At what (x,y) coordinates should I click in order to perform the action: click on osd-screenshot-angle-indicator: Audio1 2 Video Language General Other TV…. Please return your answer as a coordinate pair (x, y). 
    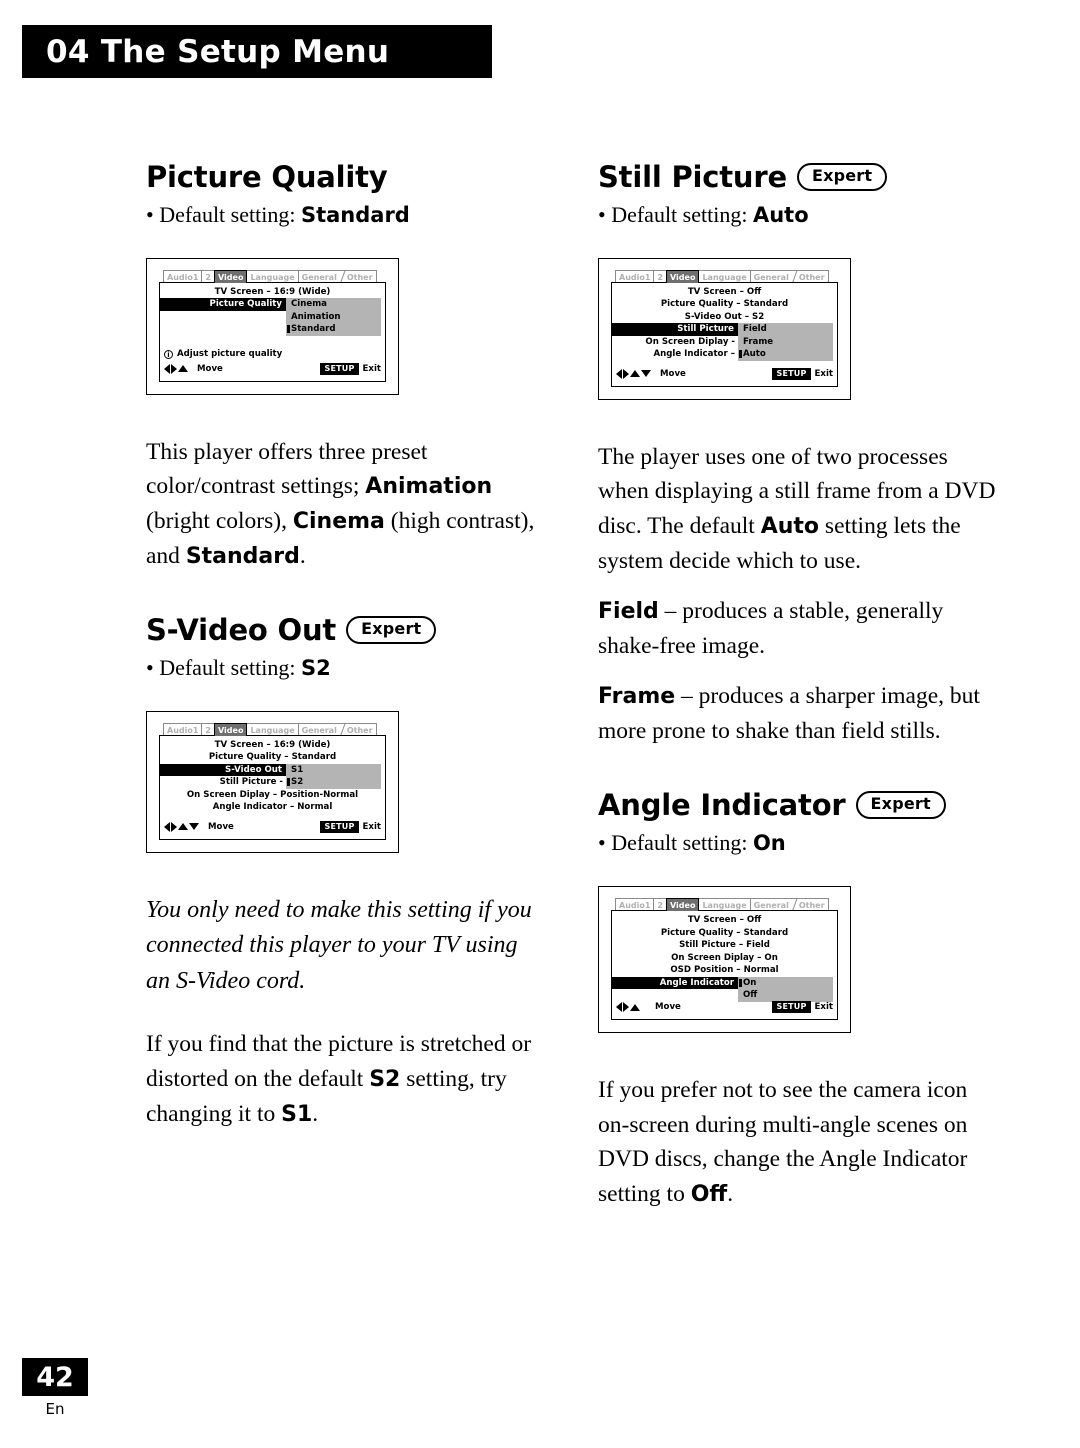
    Looking at the image, I should click on (724, 960).